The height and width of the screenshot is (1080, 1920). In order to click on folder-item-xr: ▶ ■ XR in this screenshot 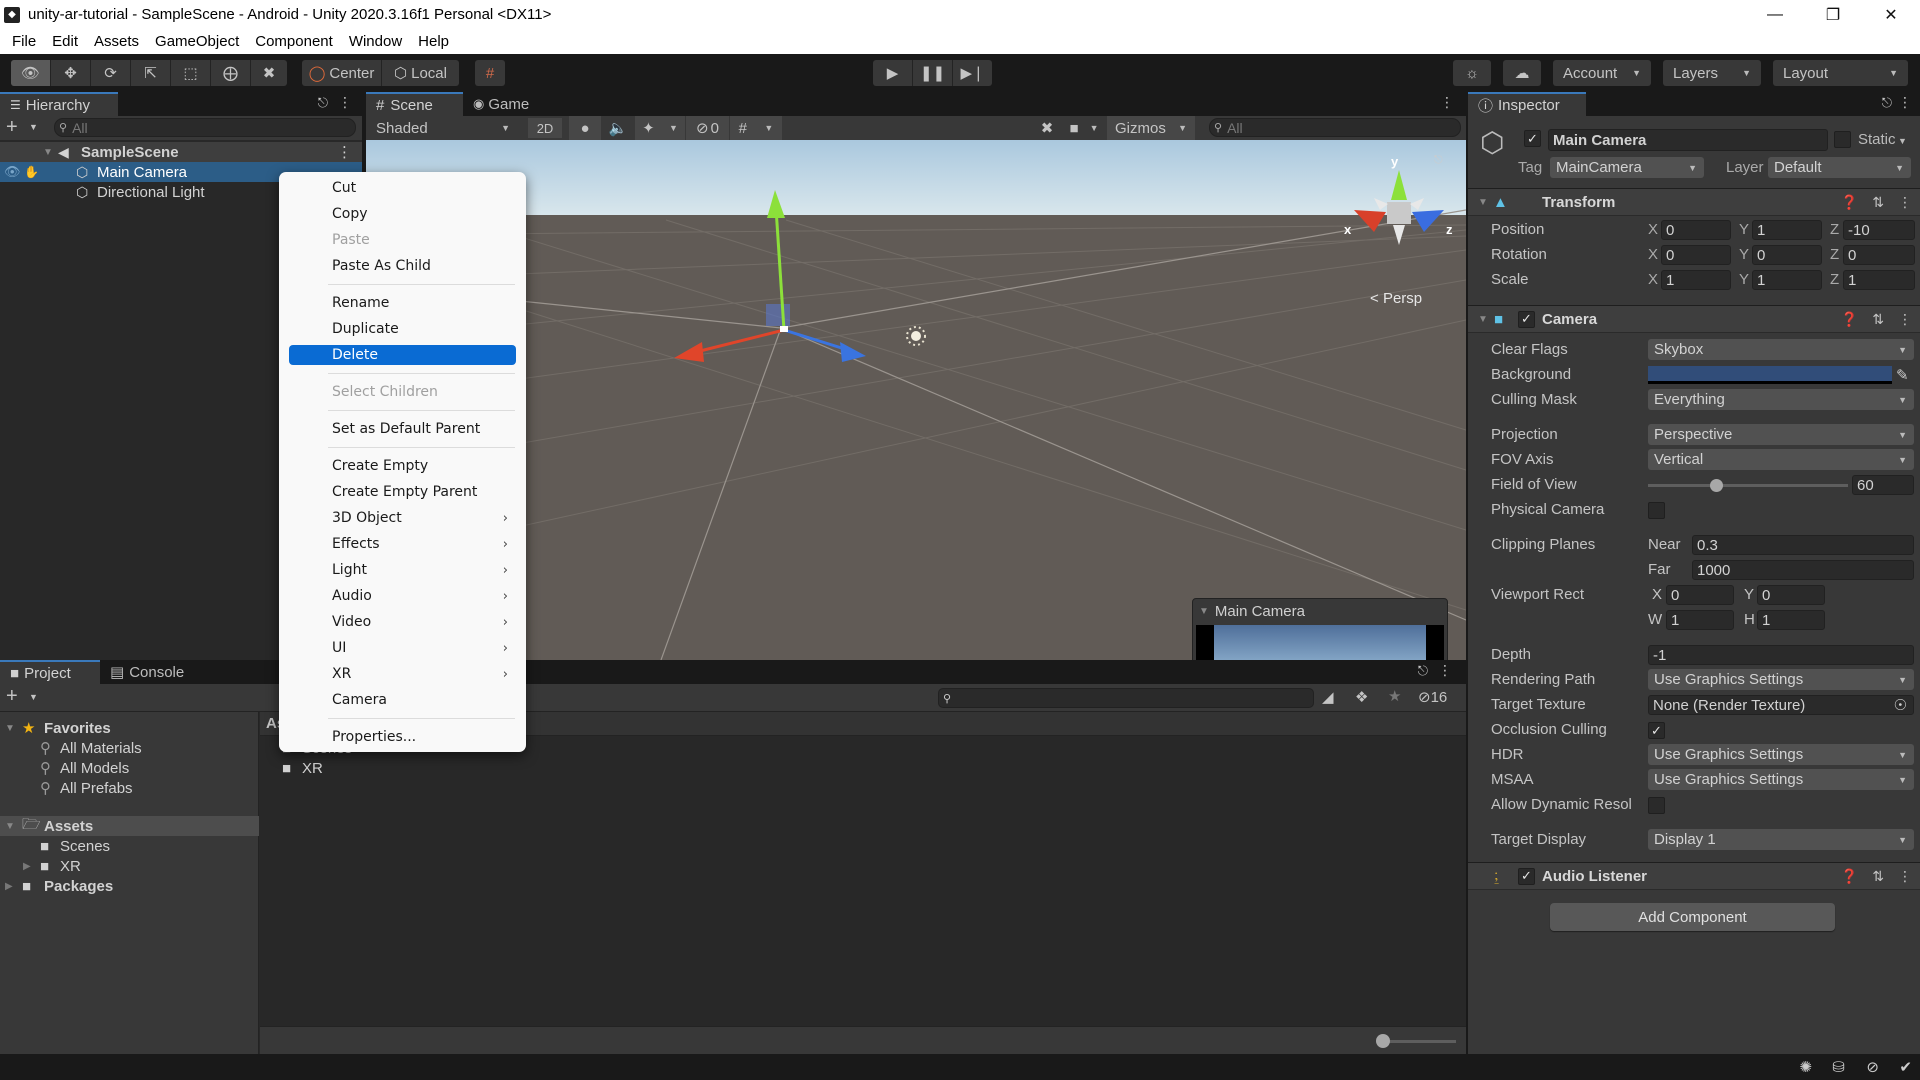, I will do `click(129, 866)`.